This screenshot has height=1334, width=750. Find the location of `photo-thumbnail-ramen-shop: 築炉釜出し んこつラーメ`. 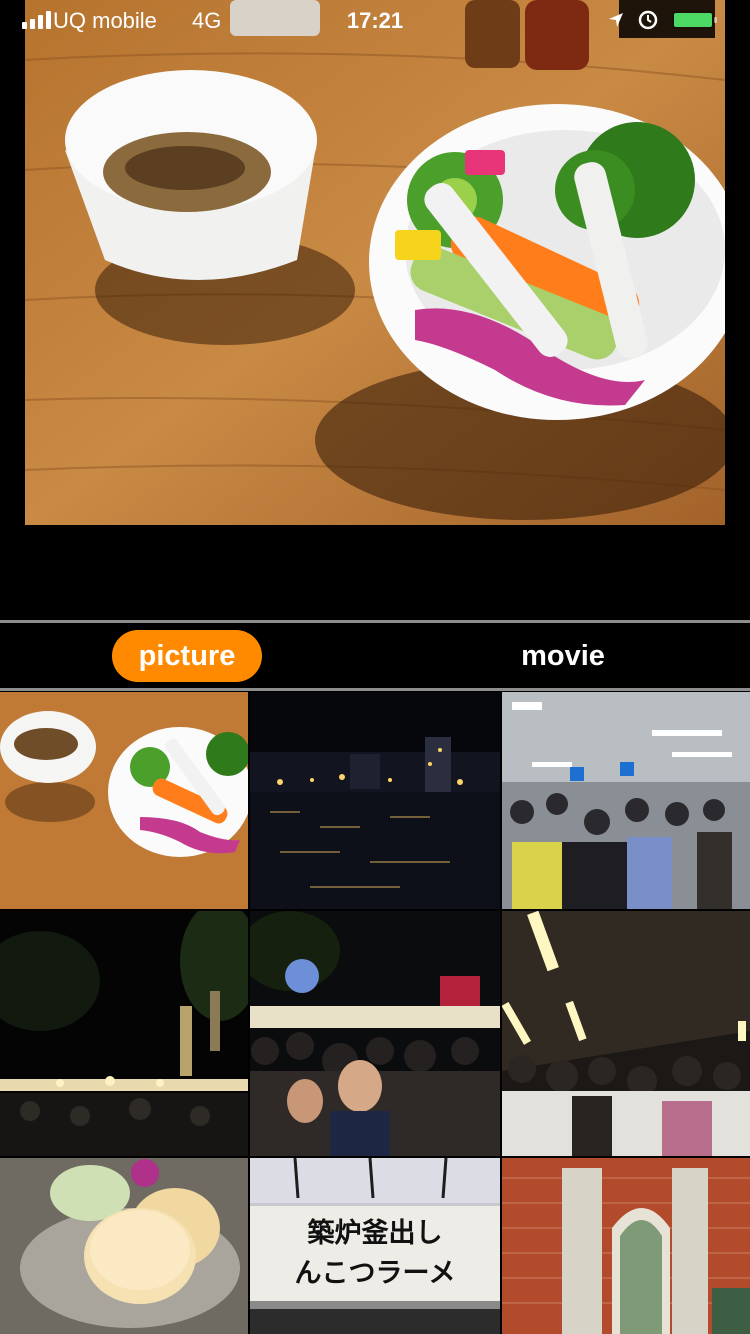

photo-thumbnail-ramen-shop: 築炉釜出し んこつラーメ is located at coordinates (375, 1246).